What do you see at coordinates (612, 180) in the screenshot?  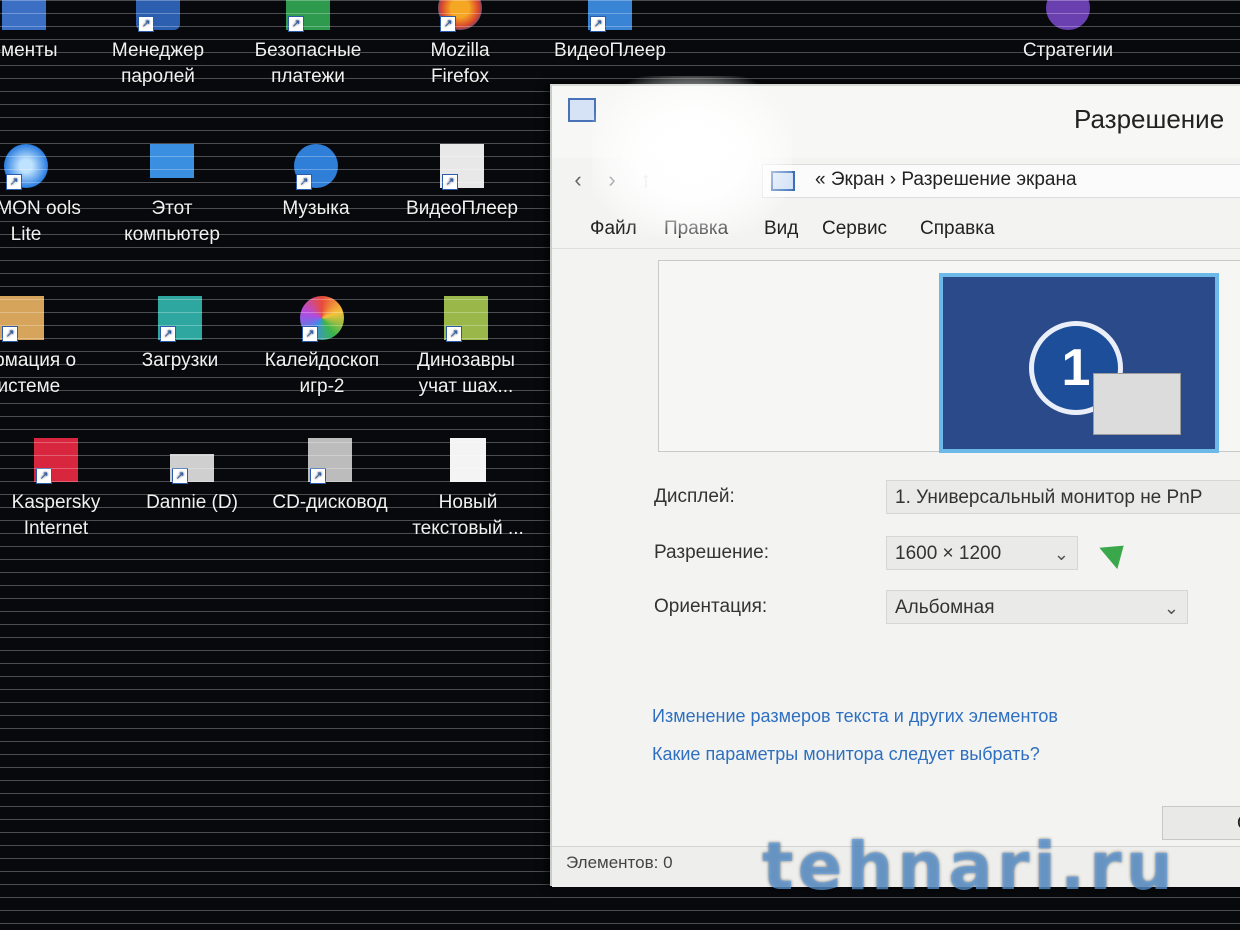 I see `forward-button: ›` at bounding box center [612, 180].